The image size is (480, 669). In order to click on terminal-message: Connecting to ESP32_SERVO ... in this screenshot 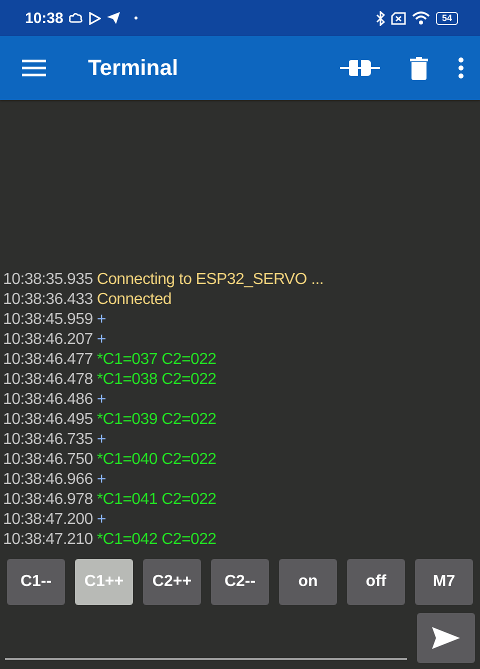, I will do `click(210, 279)`.